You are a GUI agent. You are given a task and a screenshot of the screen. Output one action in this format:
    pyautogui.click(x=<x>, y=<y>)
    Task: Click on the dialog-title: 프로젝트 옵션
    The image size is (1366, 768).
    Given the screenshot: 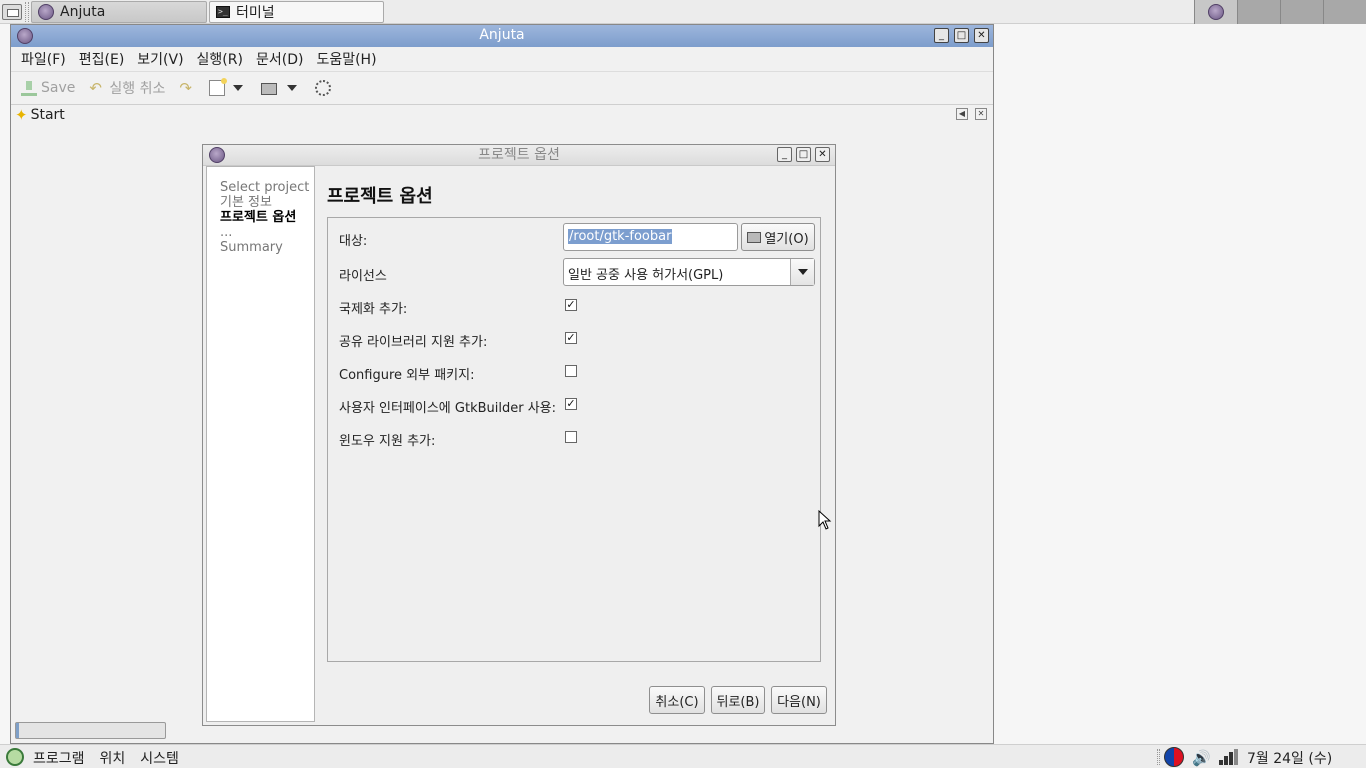 What is the action you would take?
    pyautogui.click(x=519, y=155)
    